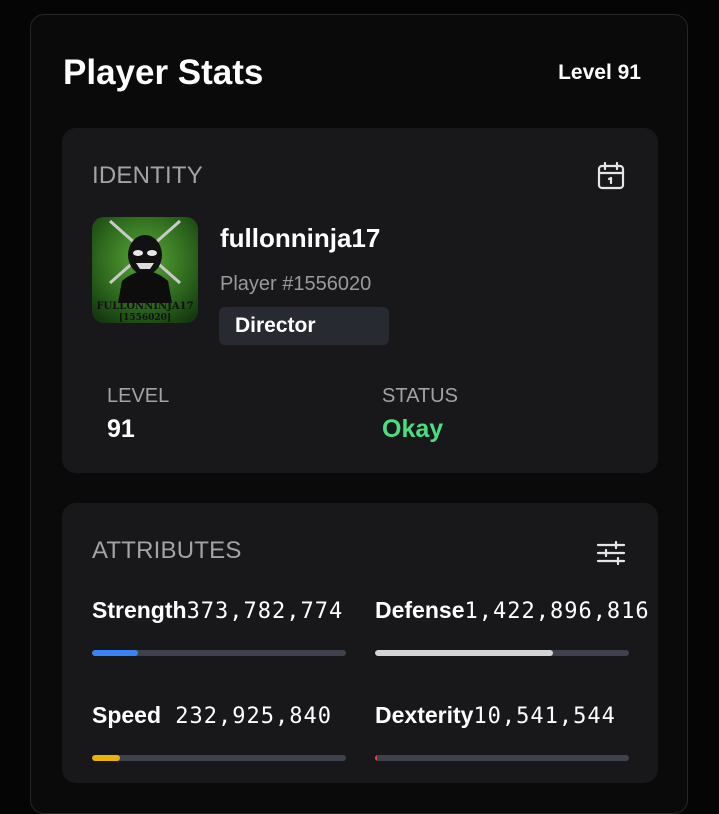  Describe the element at coordinates (611, 553) in the screenshot. I see `sliders-icon` at that location.